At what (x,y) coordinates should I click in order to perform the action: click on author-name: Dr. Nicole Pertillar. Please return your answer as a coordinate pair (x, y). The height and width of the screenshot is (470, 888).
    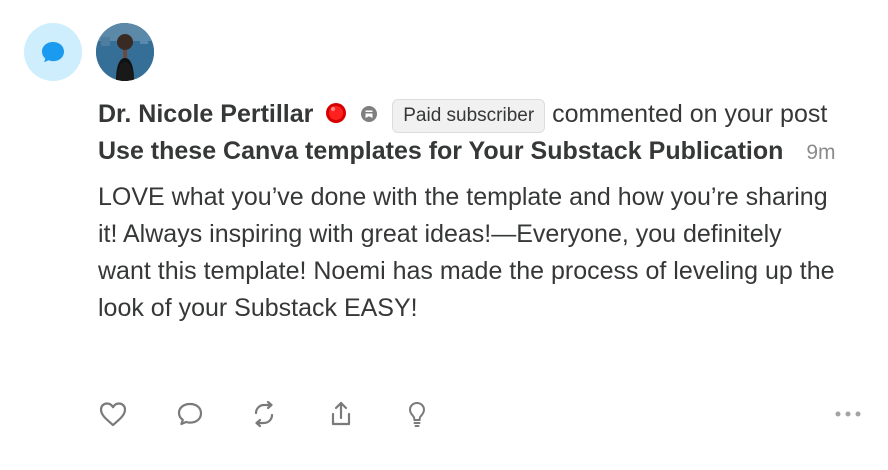
    Looking at the image, I should click on (205, 114).